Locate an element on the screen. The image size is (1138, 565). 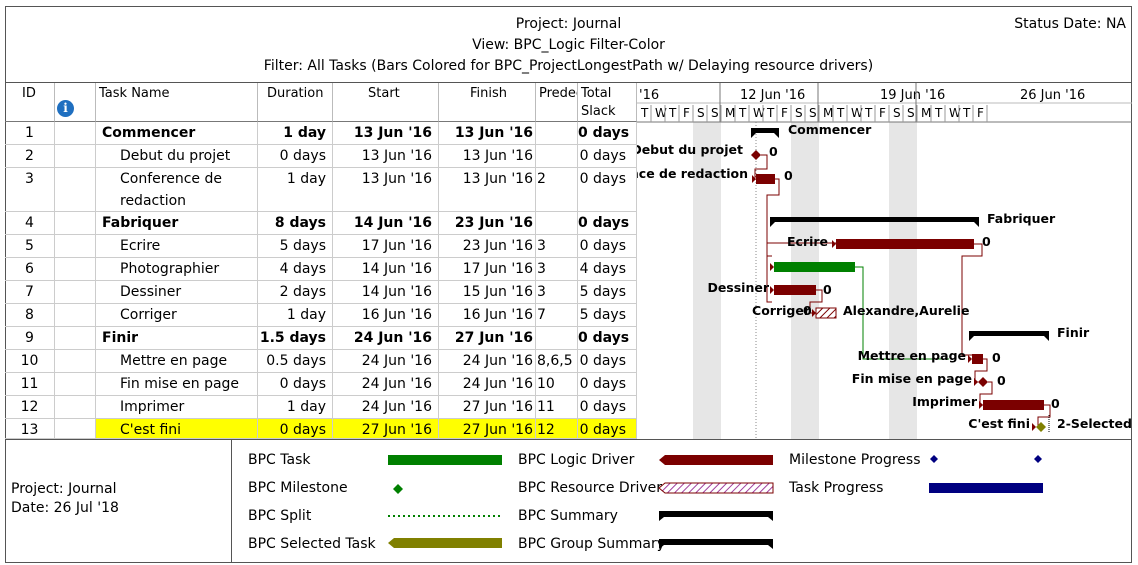
row-predecessors-cell: 10 is located at coordinates (557, 384).